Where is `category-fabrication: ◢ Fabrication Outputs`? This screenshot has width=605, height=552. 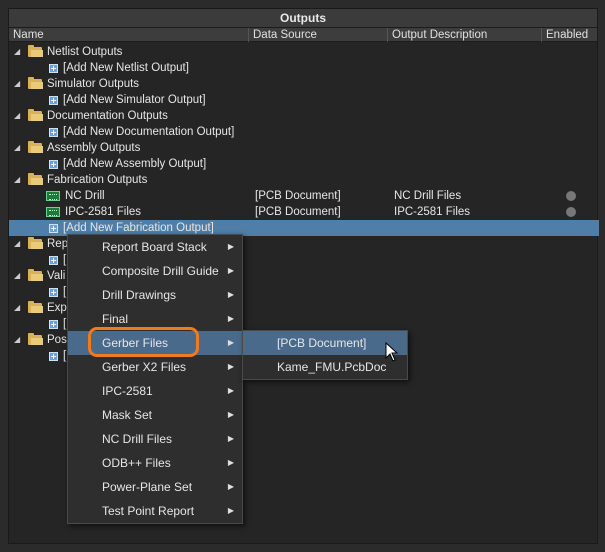
category-fabrication: ◢ Fabrication Outputs is located at coordinates (304, 180).